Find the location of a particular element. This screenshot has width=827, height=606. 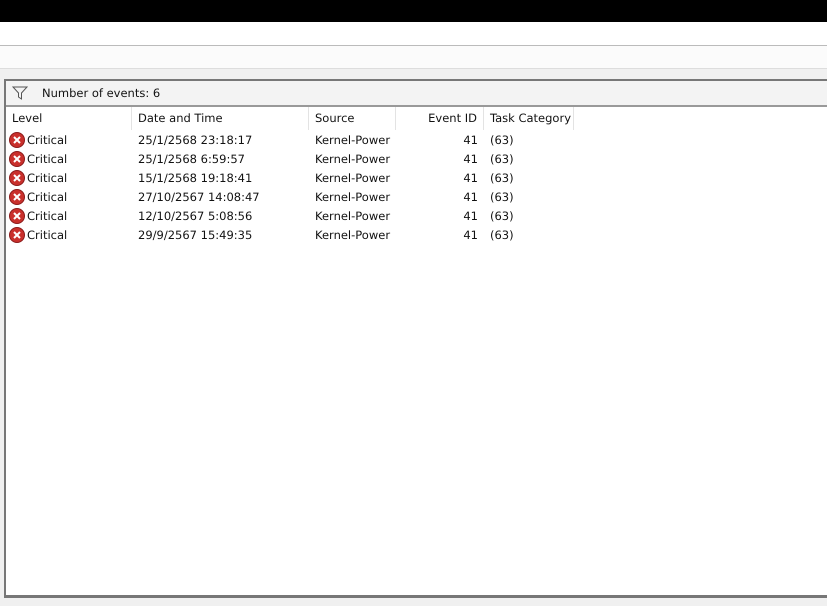

column-header: Source is located at coordinates (352, 118).